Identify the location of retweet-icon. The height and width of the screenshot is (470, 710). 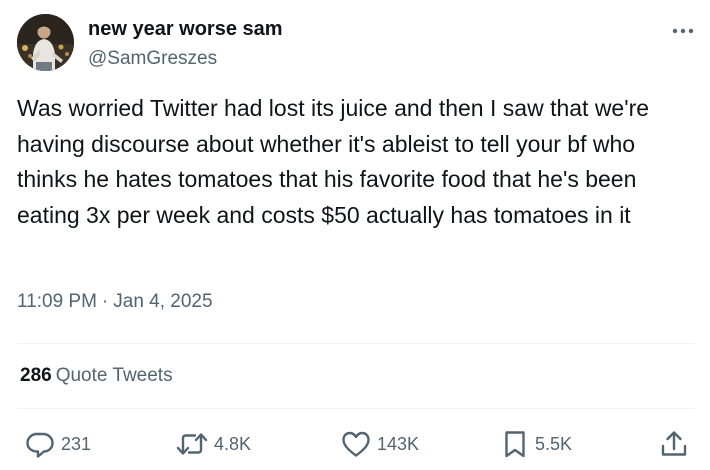
(192, 444).